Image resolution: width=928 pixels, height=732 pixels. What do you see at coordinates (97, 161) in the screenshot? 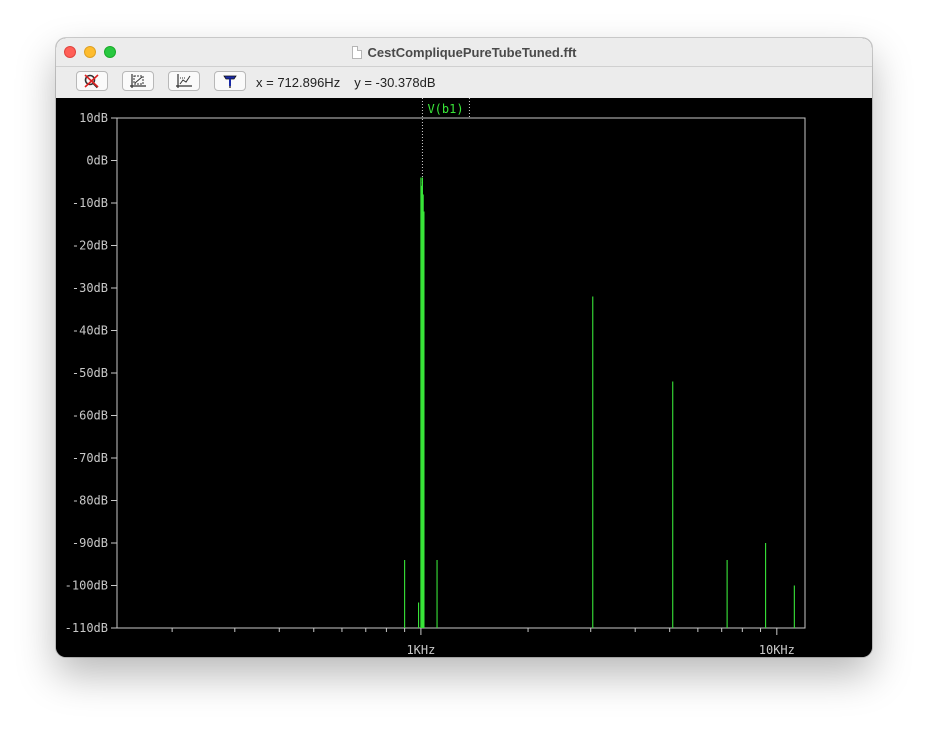
I see `y-tick-label: 0dB` at bounding box center [97, 161].